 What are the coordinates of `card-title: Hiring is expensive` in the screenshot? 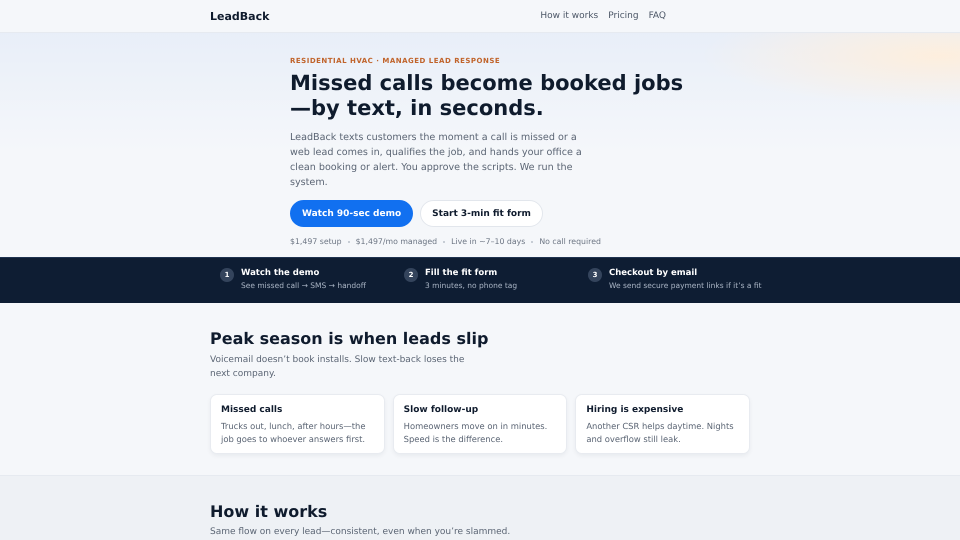 It's located at (635, 410).